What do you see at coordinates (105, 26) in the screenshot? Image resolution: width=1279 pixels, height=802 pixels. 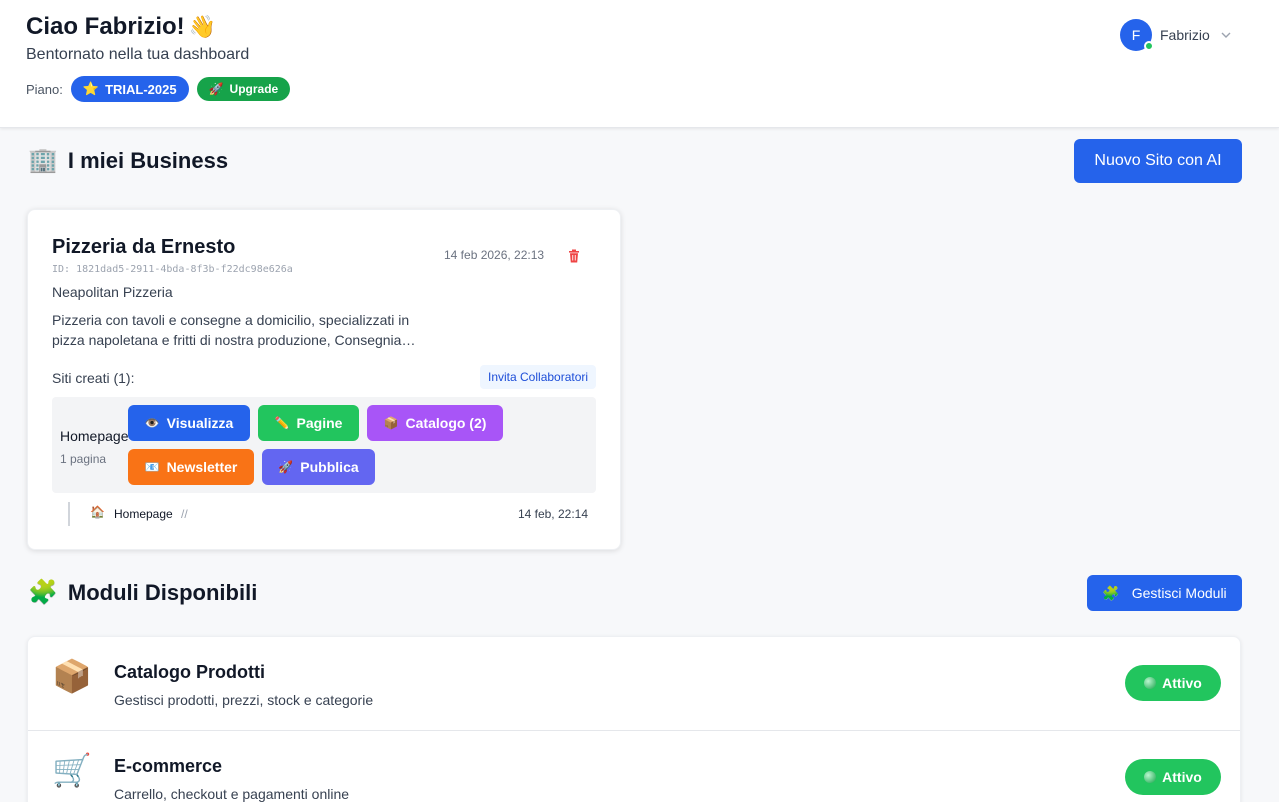 I see `greeting-text: Ciao Fabrizio!` at bounding box center [105, 26].